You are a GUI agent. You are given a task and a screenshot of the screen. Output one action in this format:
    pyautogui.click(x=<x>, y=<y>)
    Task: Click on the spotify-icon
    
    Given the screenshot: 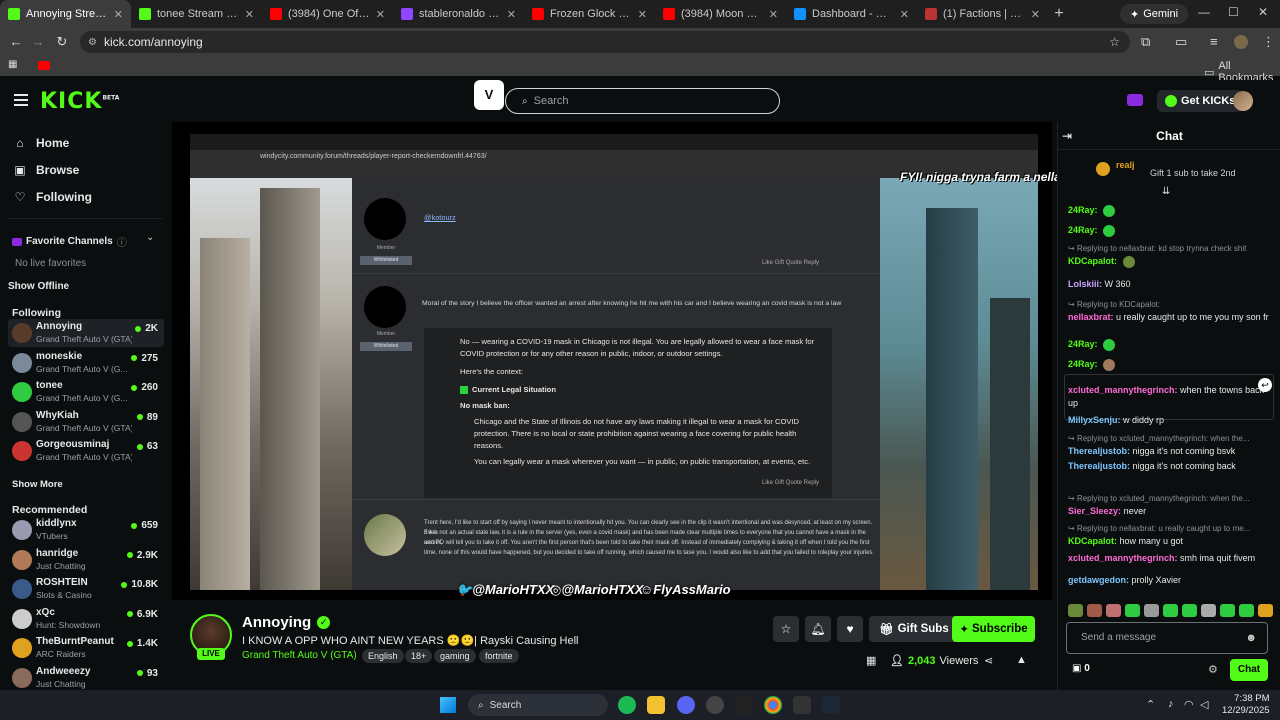 What is the action you would take?
    pyautogui.click(x=627, y=705)
    